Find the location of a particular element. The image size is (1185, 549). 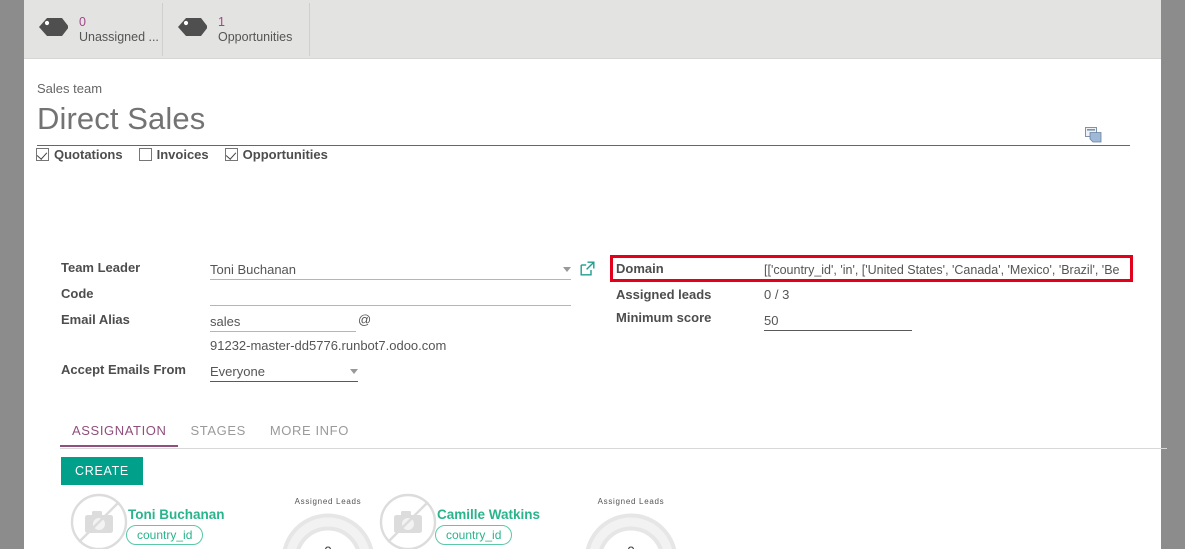

breadcrumb: Sales team is located at coordinates (70, 88).